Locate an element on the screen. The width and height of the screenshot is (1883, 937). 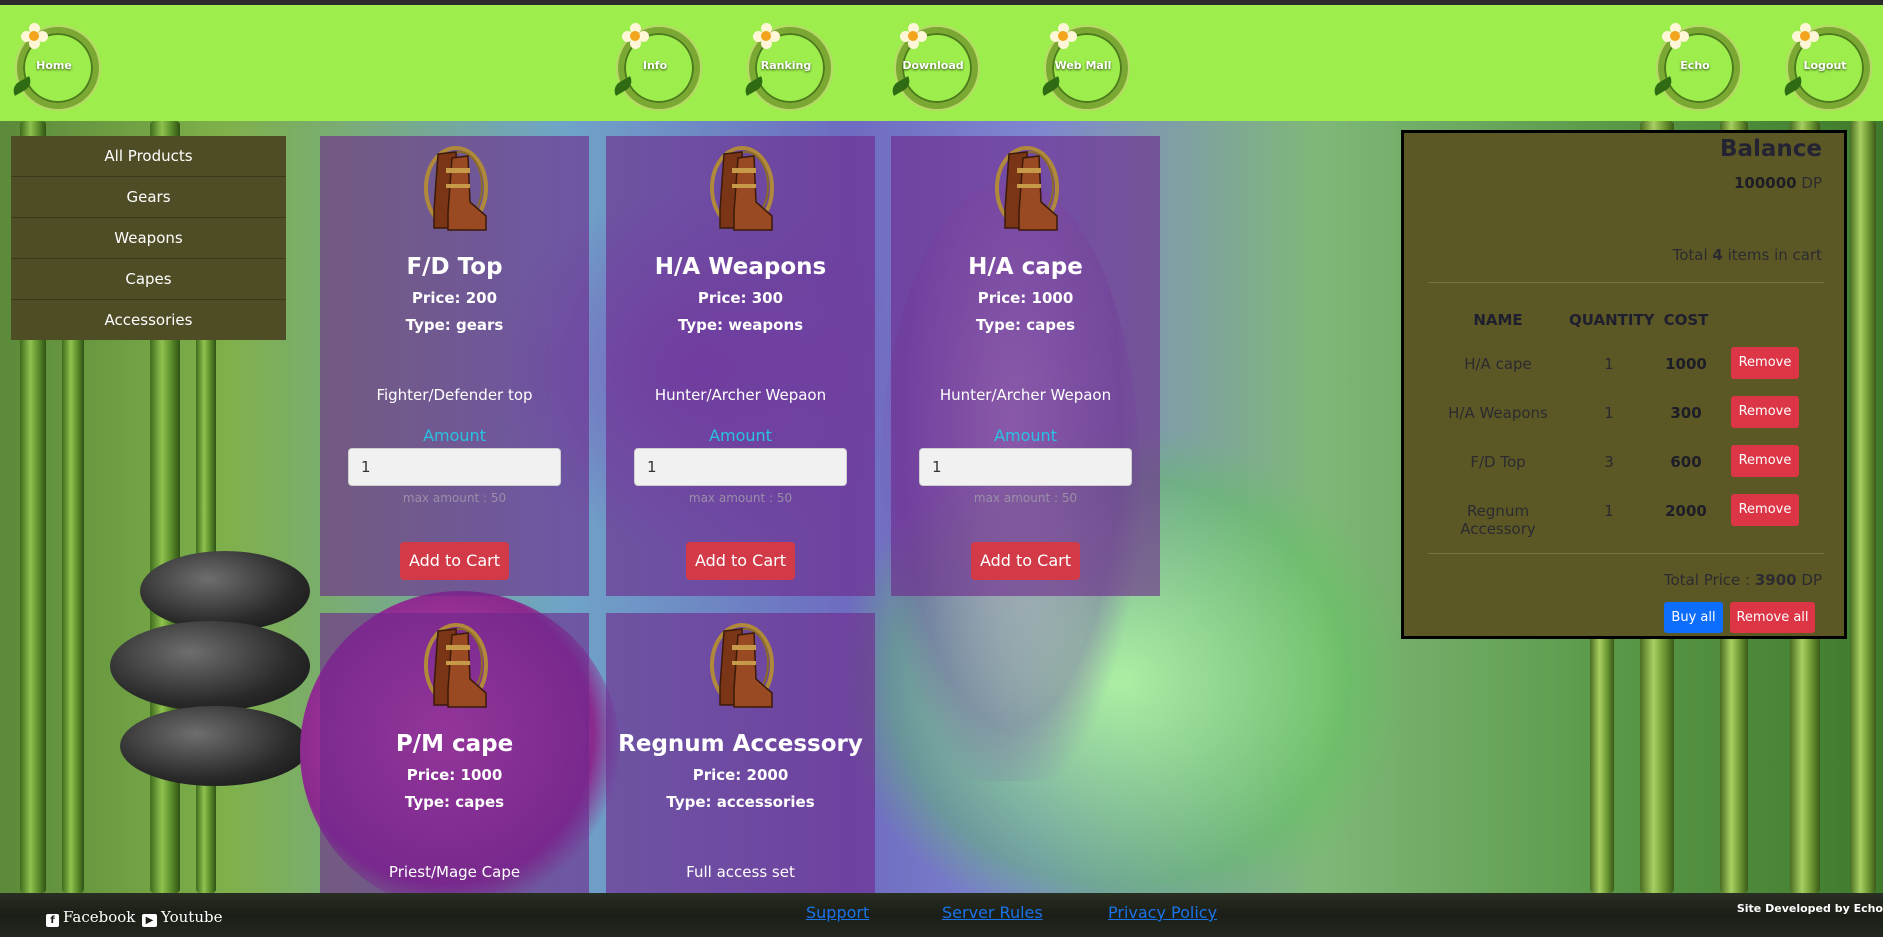
site-credit: Site Developed by Echo is located at coordinates (1809, 908).